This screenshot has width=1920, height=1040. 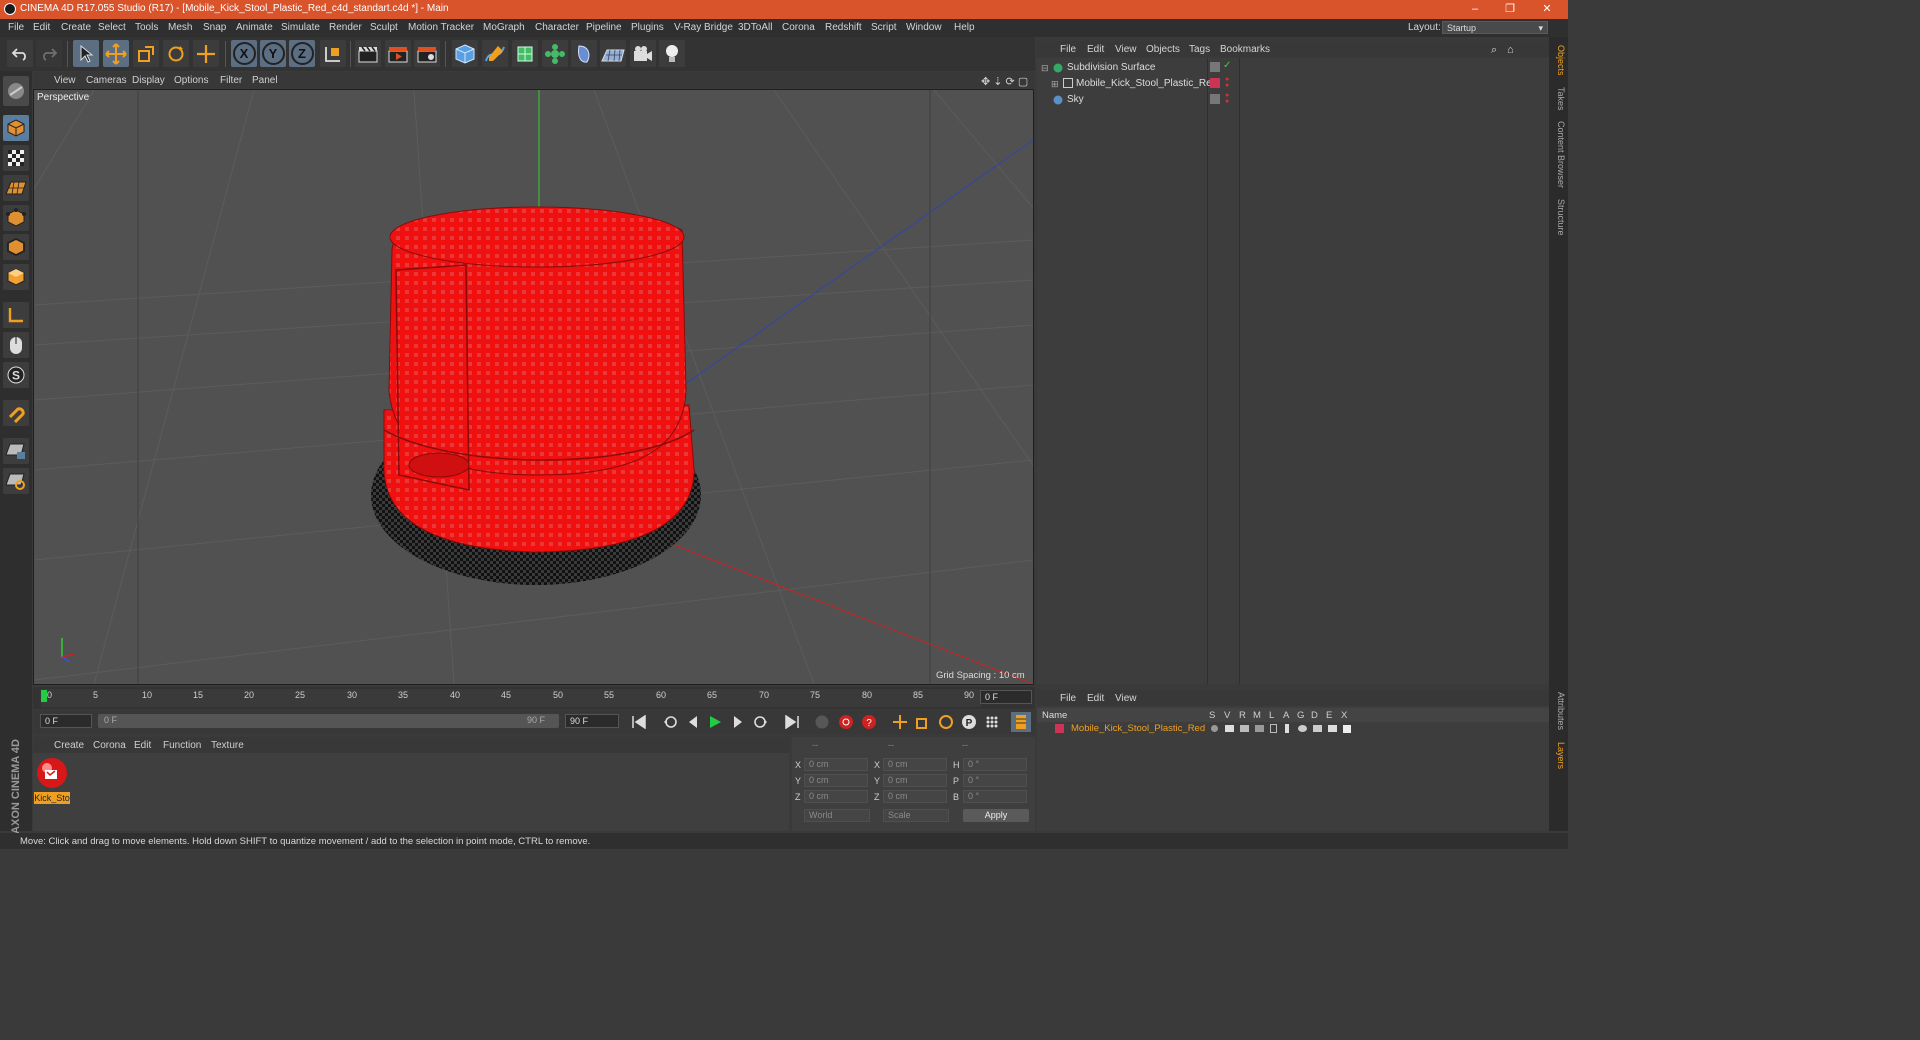 What do you see at coordinates (915, 796) in the screenshot?
I see `size-z-field: 0 cm` at bounding box center [915, 796].